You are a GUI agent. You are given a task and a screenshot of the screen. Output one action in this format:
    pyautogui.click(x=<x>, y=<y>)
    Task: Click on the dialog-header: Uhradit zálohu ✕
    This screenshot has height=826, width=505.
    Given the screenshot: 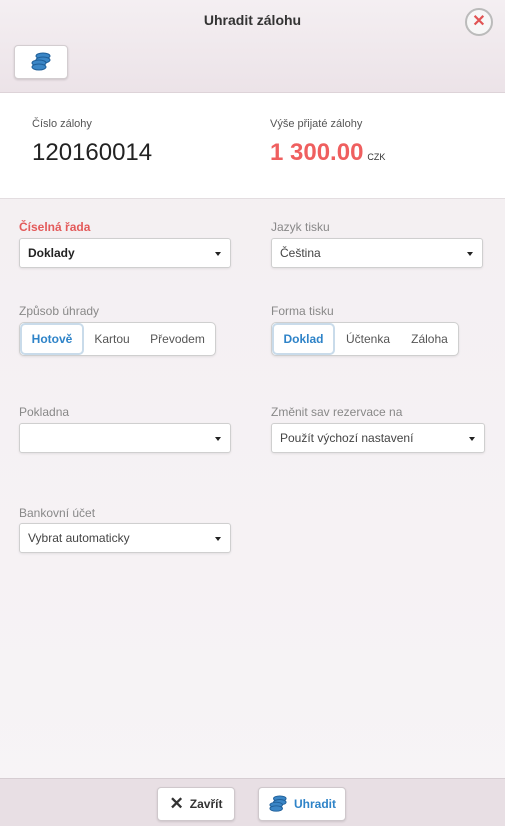 What is the action you would take?
    pyautogui.click(x=252, y=46)
    